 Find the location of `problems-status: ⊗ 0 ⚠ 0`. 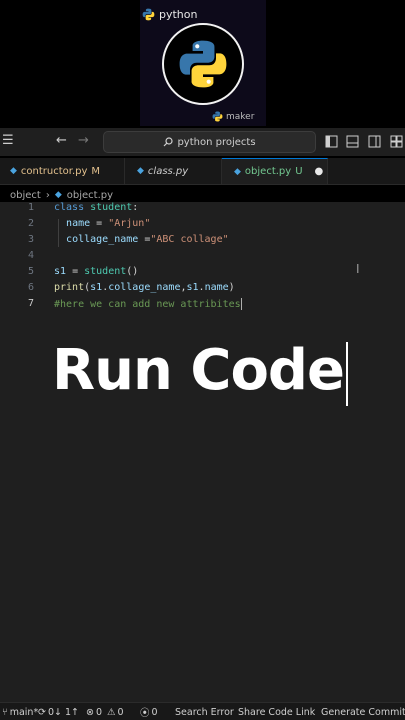

problems-status: ⊗ 0 ⚠ 0 is located at coordinates (105, 712).